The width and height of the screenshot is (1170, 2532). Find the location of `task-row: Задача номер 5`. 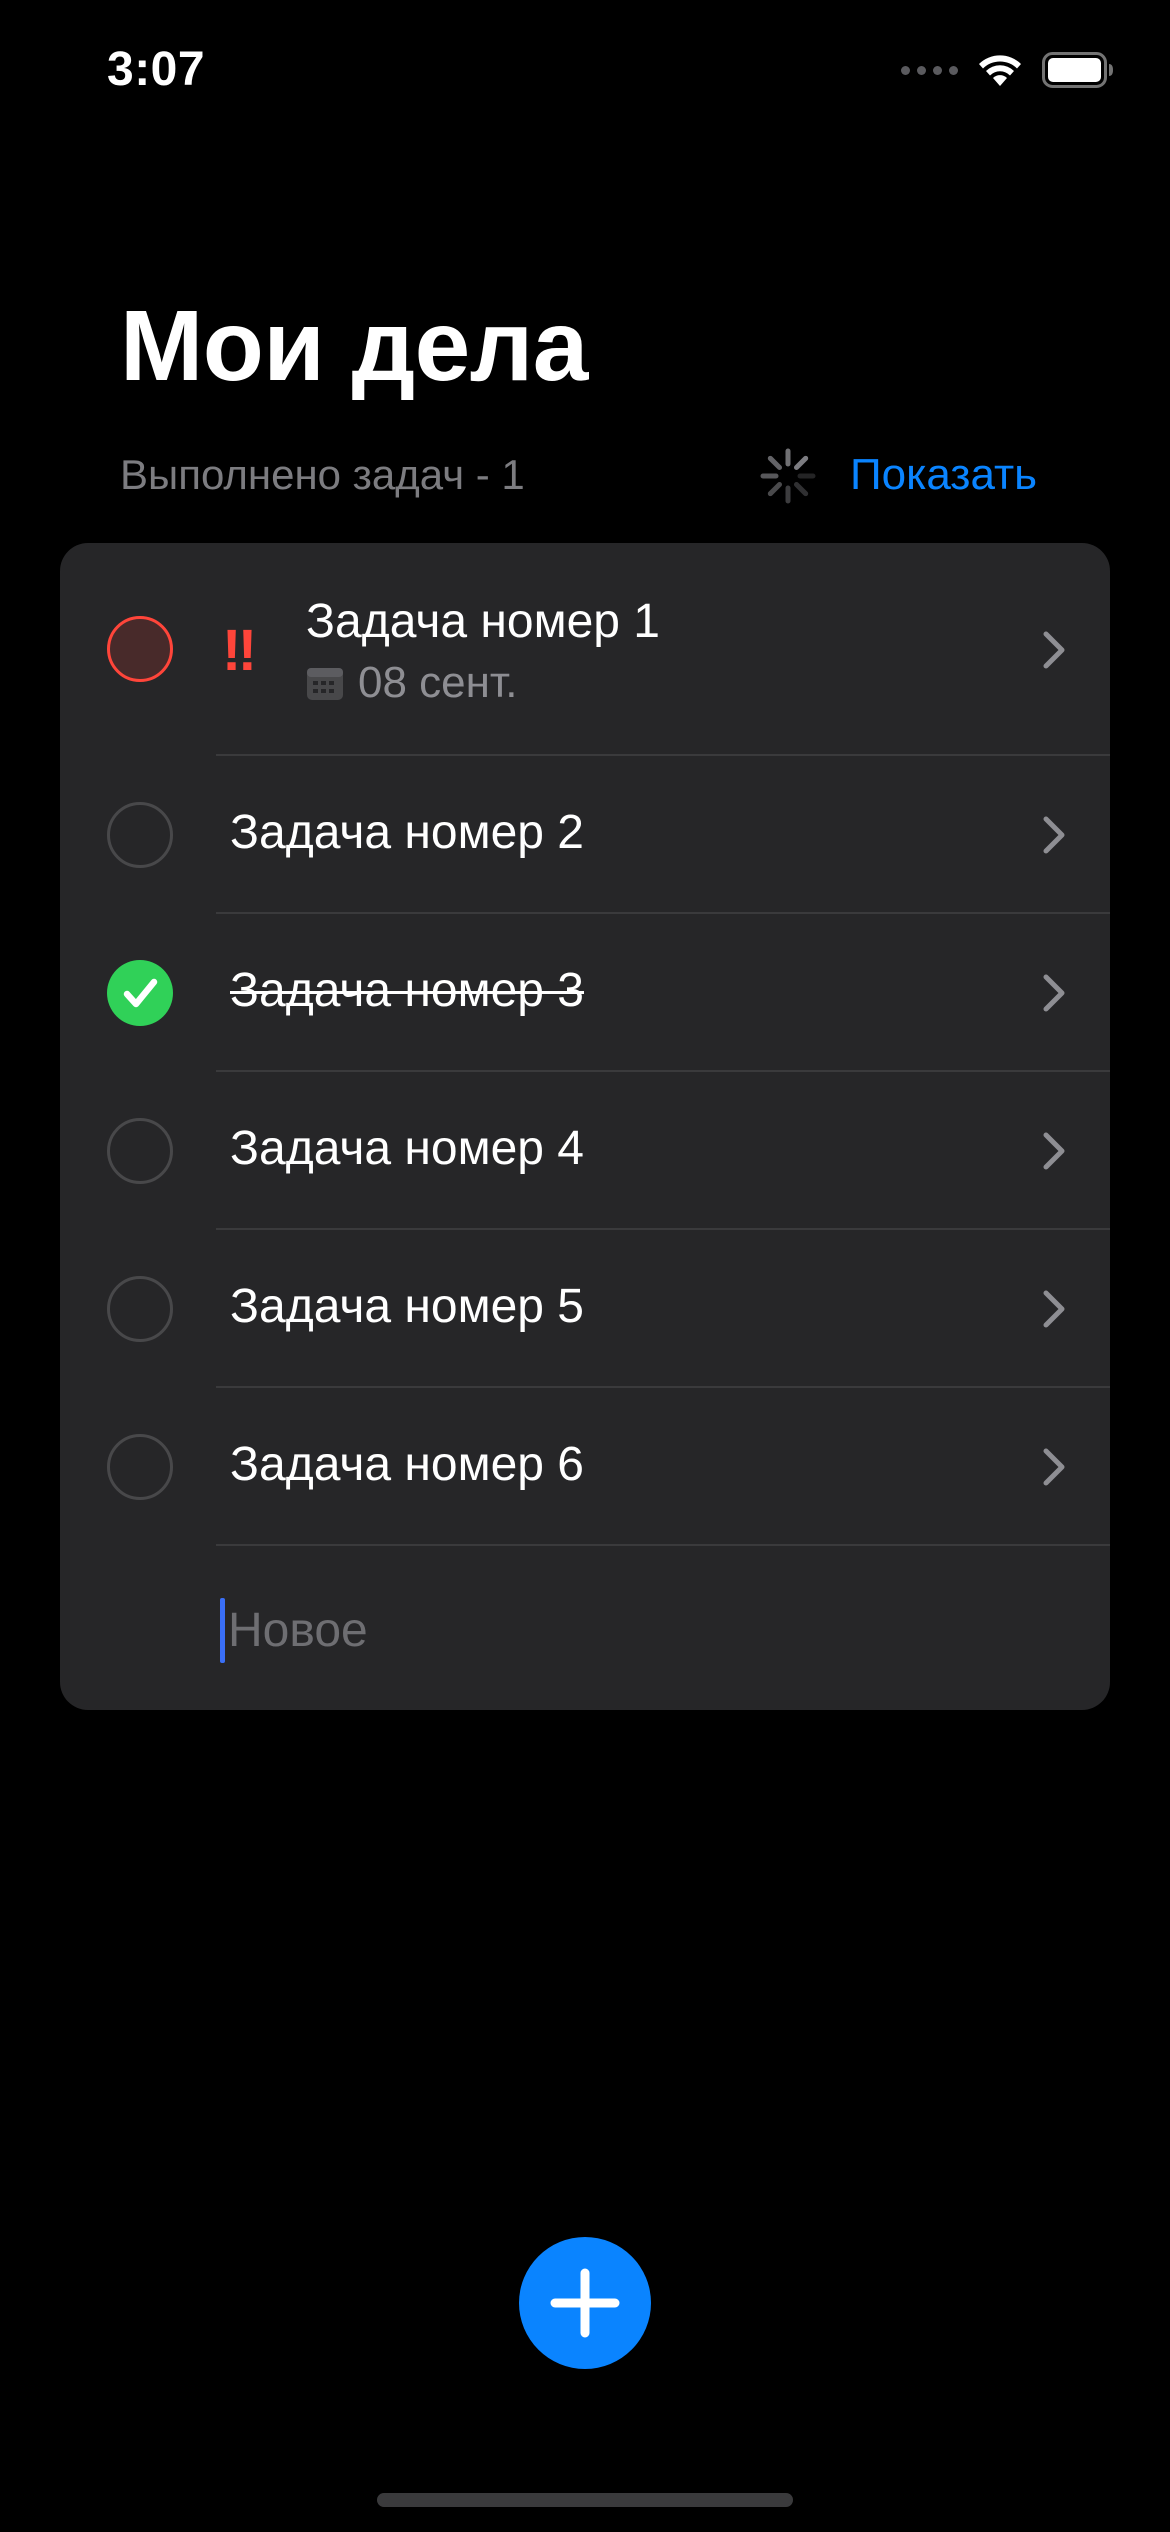

task-row: Задача номер 5 is located at coordinates (585, 1309).